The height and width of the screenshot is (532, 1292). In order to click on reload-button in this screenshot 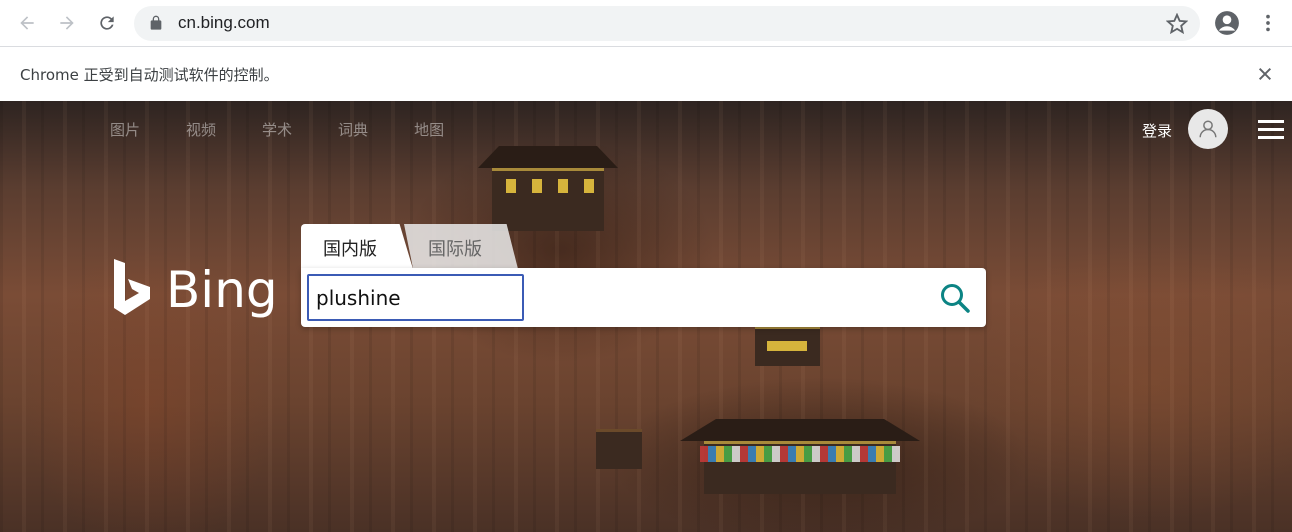, I will do `click(107, 23)`.